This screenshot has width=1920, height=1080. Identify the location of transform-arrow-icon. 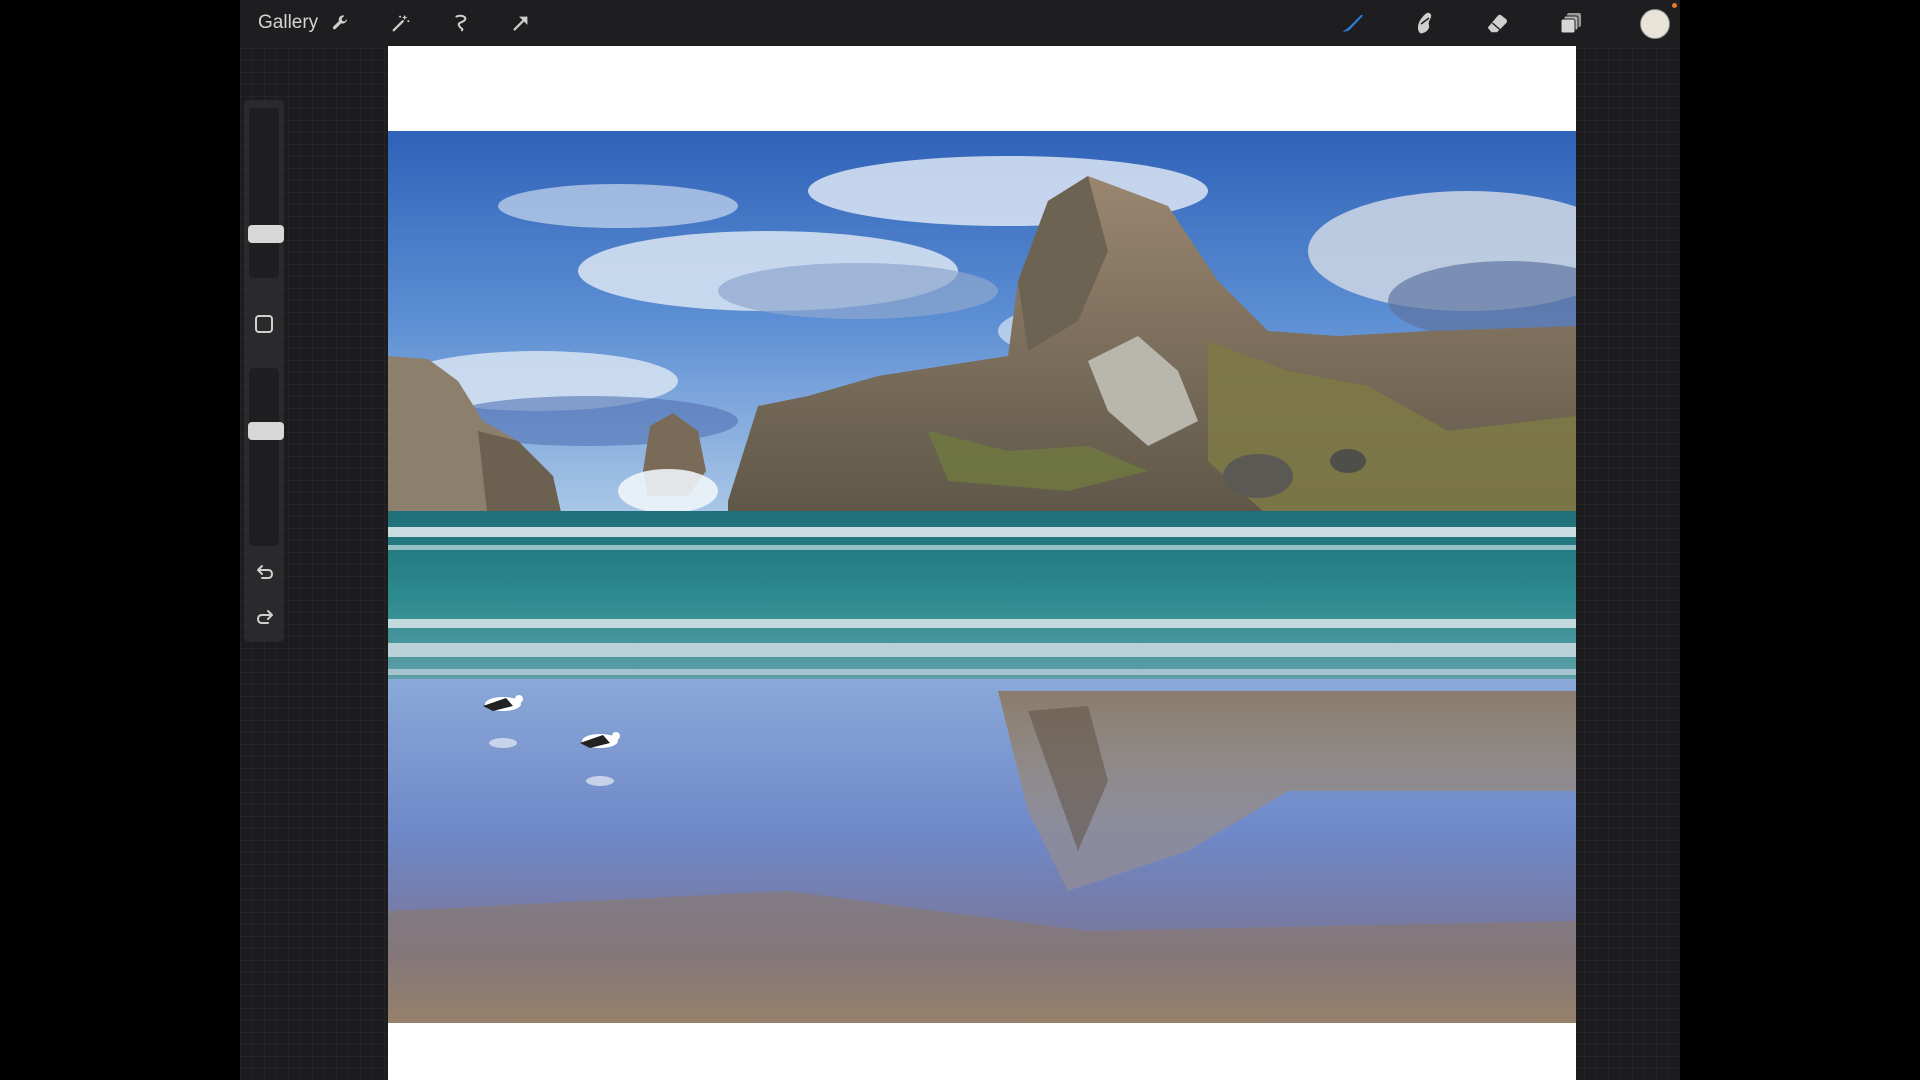
(521, 23).